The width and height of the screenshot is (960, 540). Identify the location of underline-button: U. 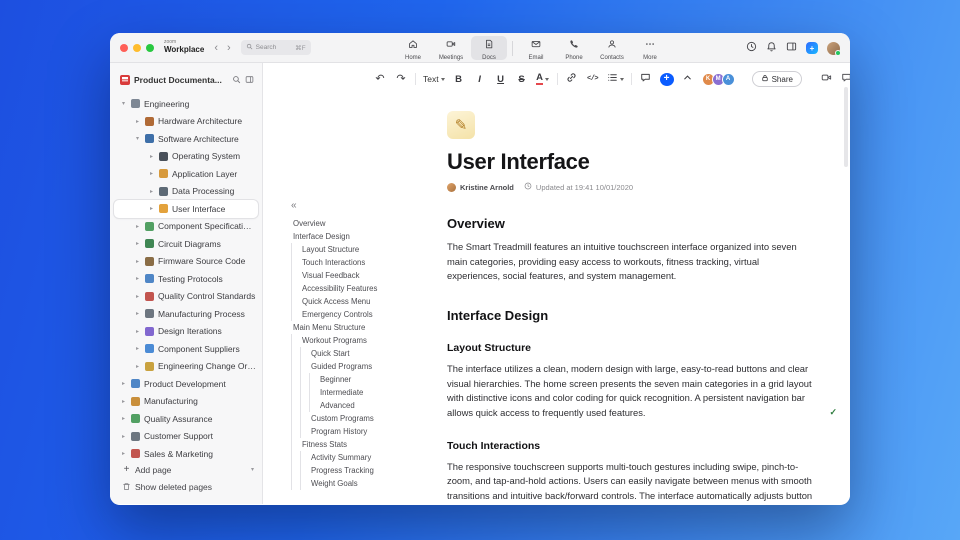
(501, 79).